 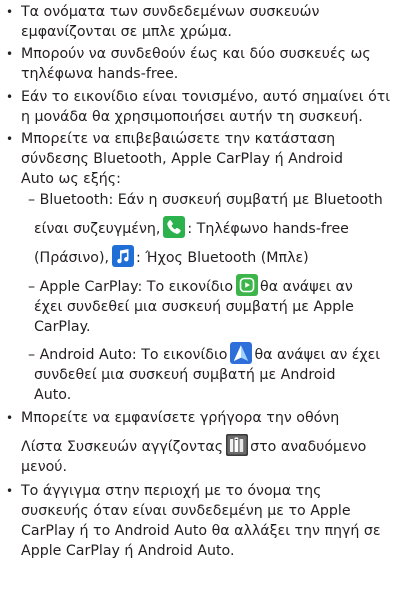 What do you see at coordinates (126, 32) in the screenshot?
I see `bullet-1-line-2: εμφανίζονται σε μπλε χρώμα.` at bounding box center [126, 32].